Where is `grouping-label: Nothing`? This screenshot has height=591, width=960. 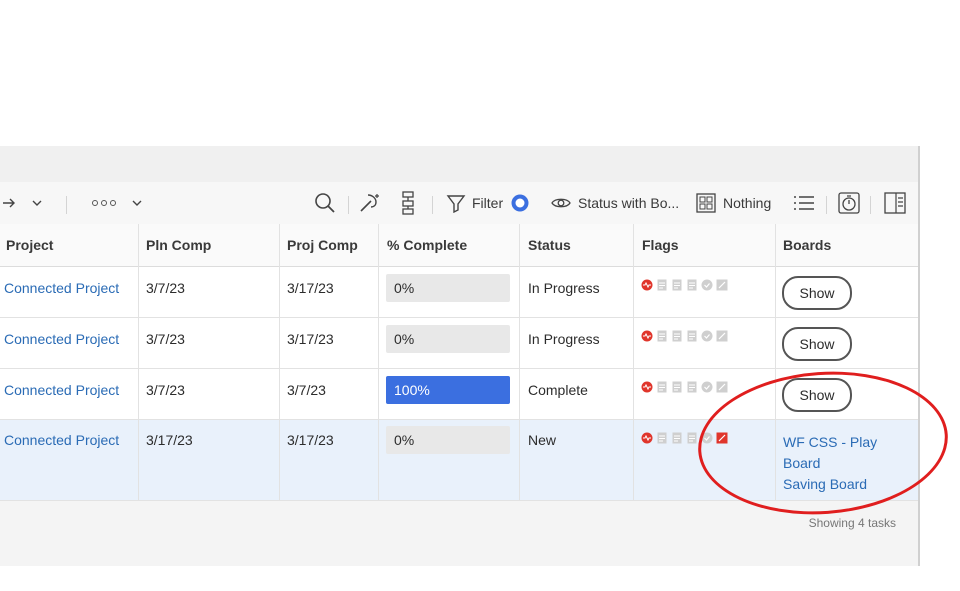
grouping-label: Nothing is located at coordinates (747, 203).